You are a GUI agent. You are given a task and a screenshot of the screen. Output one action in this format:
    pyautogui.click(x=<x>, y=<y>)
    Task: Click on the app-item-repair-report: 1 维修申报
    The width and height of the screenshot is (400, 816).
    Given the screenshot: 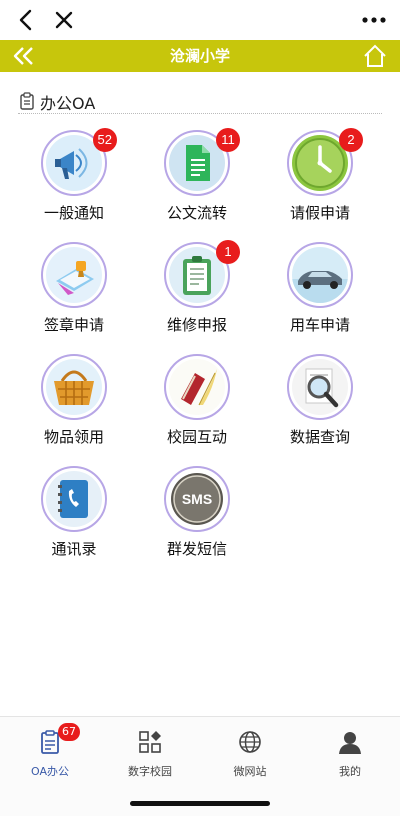 What is the action you would take?
    pyautogui.click(x=197, y=291)
    